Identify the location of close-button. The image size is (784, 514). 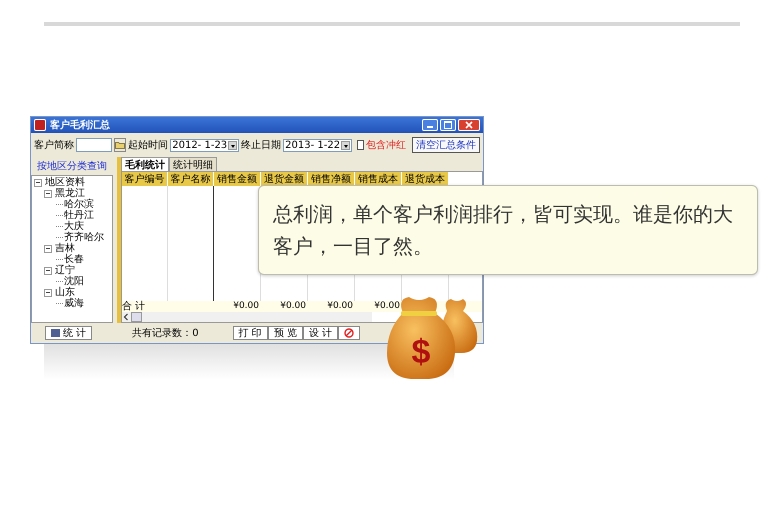
(469, 125).